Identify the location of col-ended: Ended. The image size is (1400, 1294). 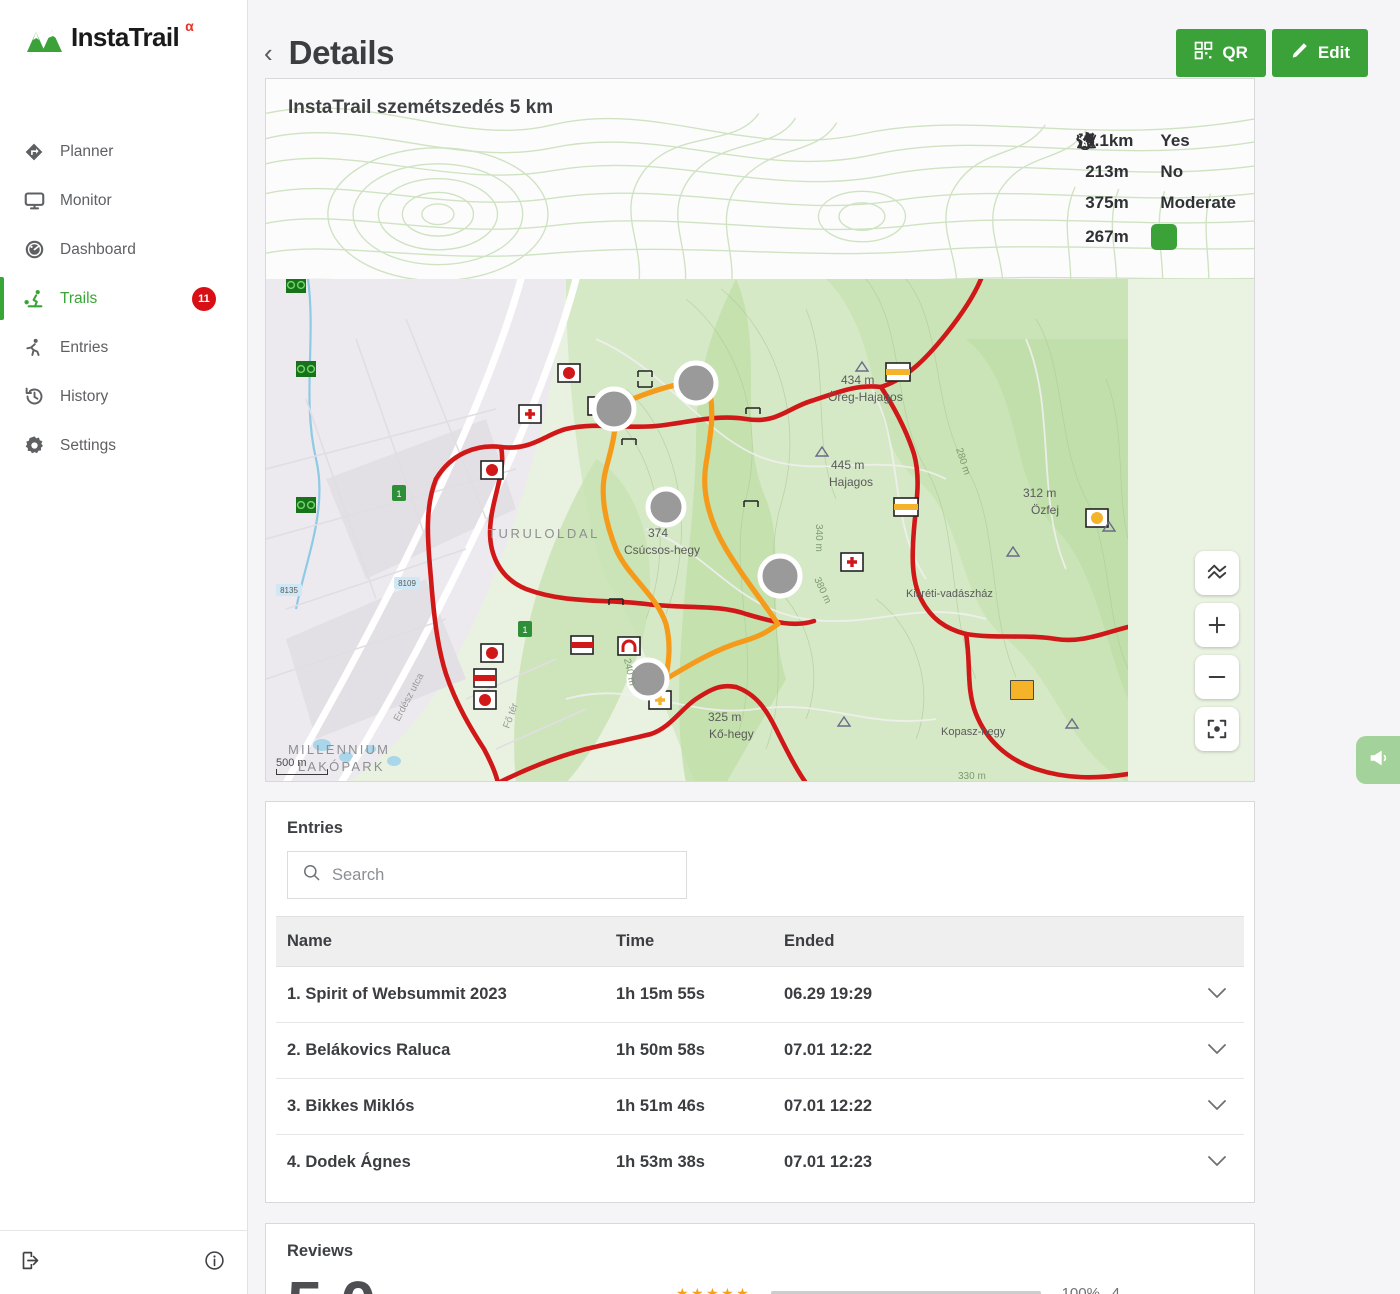
(914, 941).